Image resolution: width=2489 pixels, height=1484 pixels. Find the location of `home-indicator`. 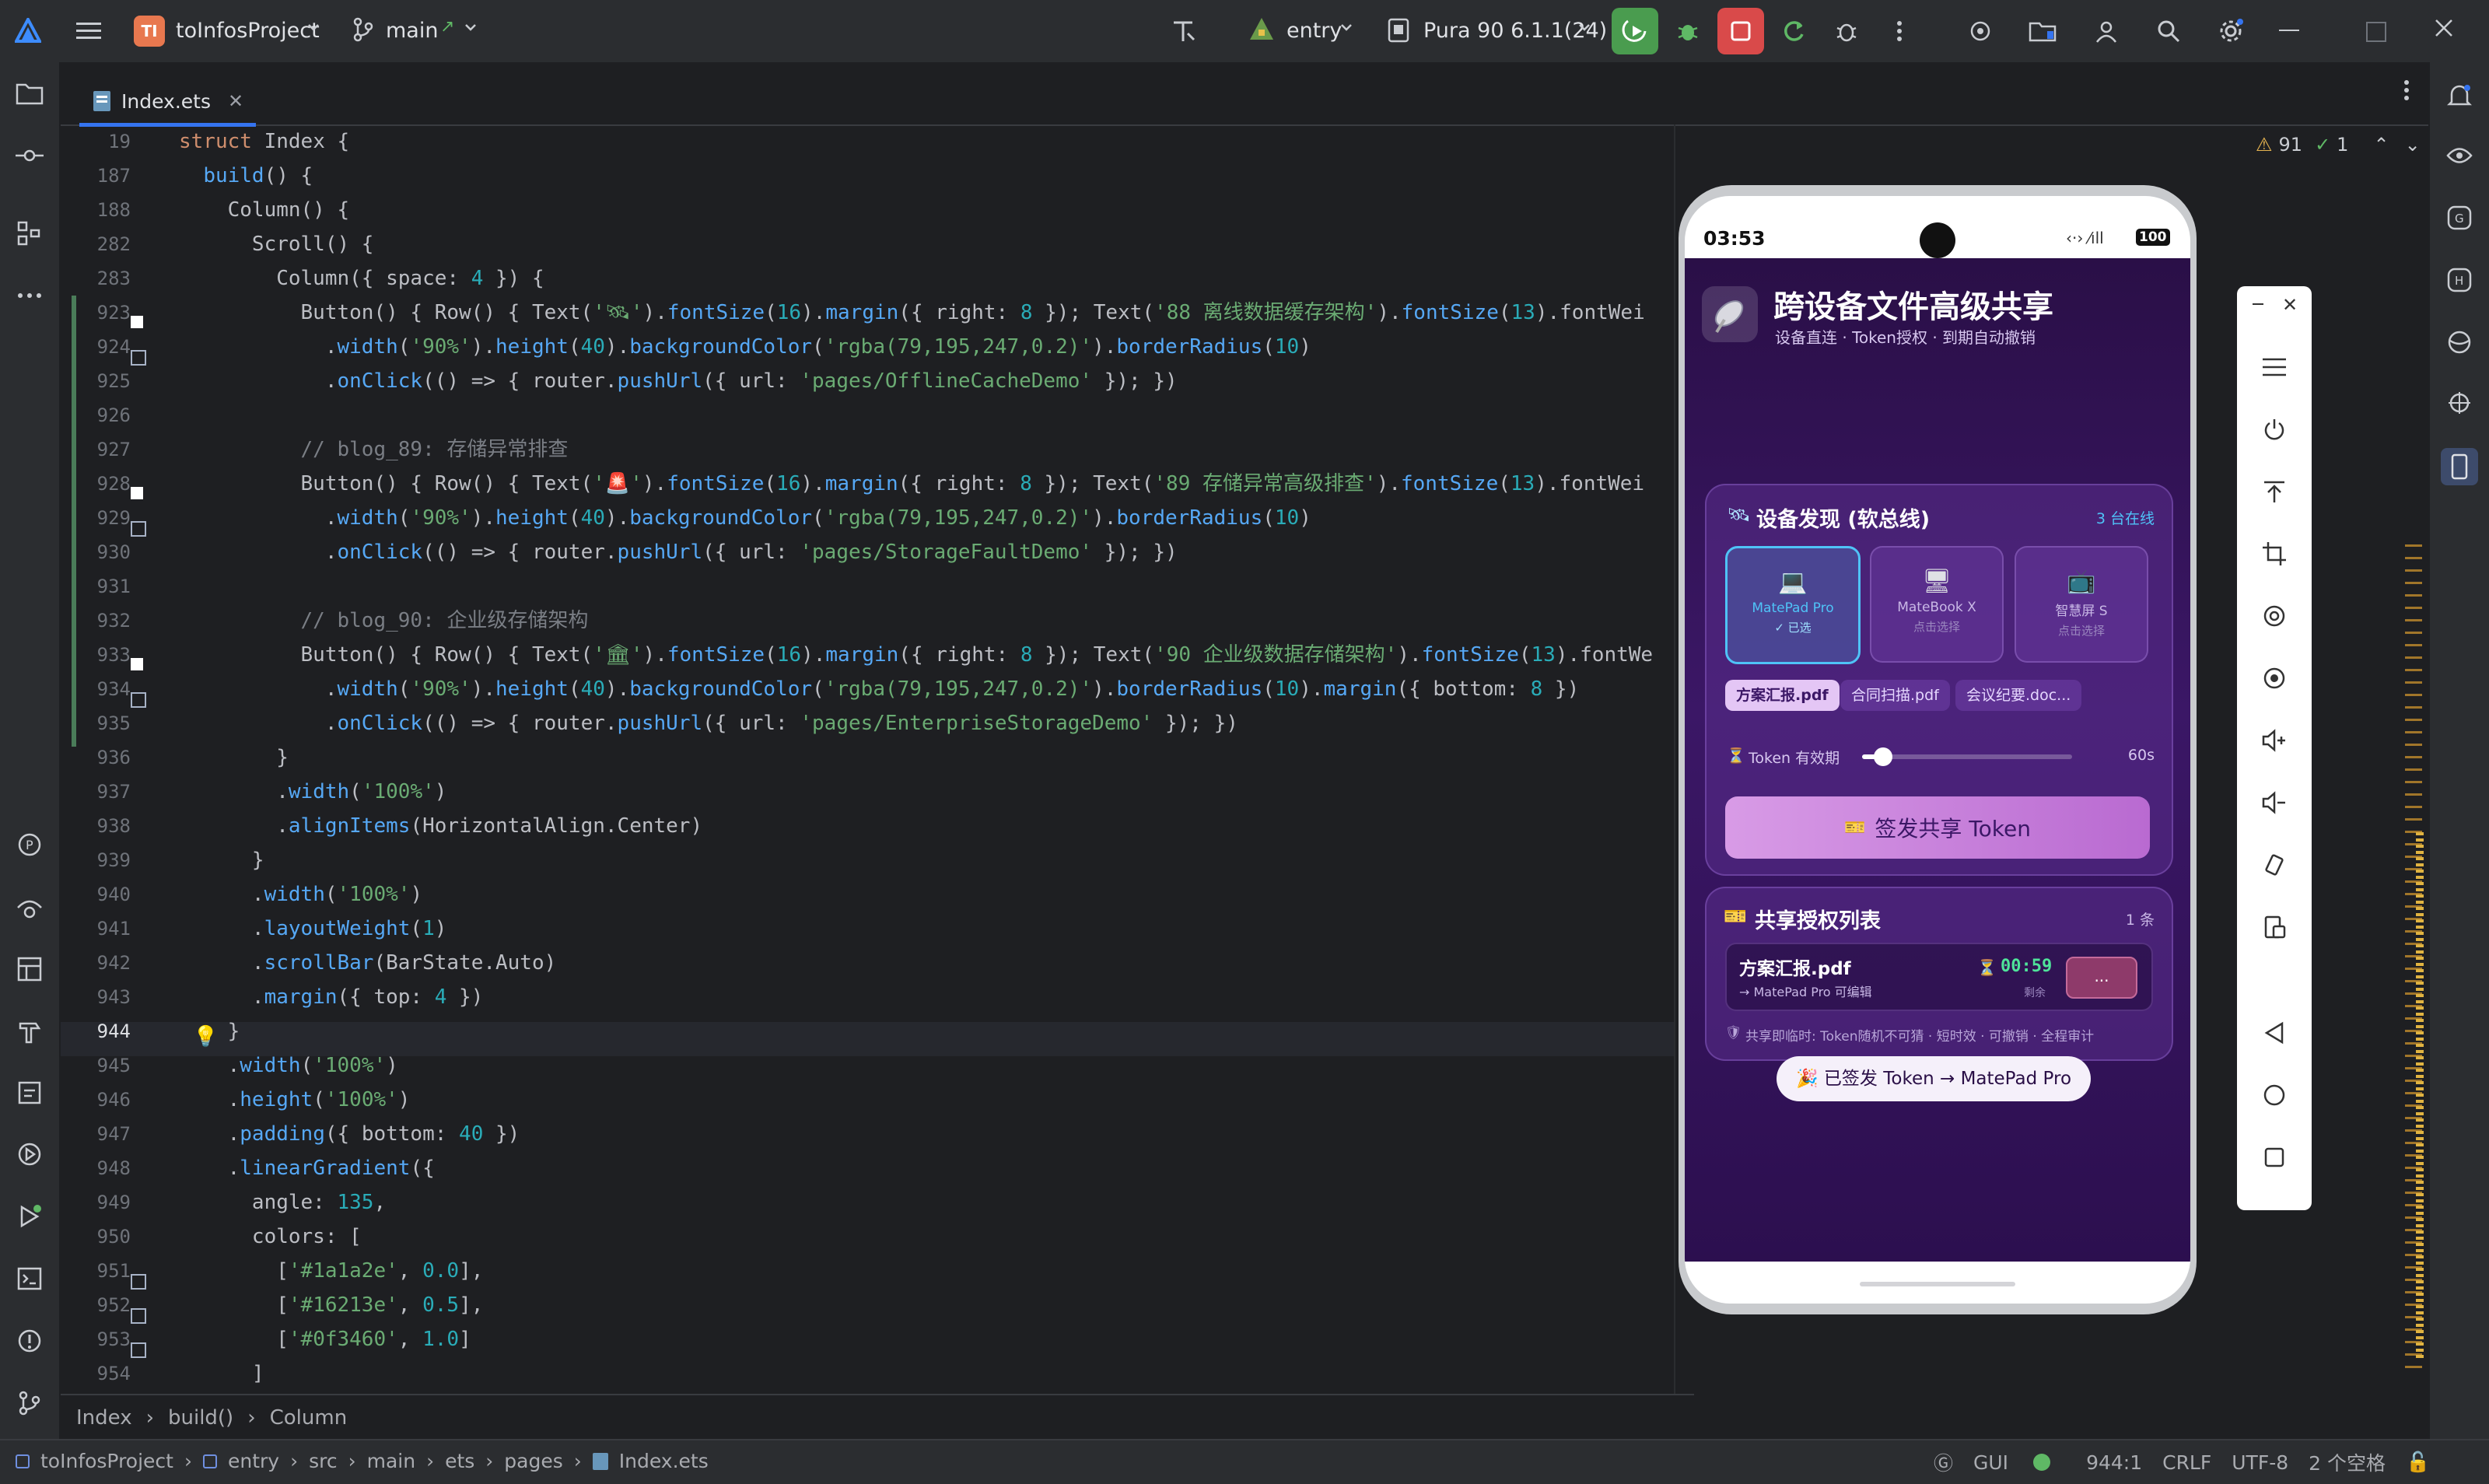

home-indicator is located at coordinates (1937, 1284).